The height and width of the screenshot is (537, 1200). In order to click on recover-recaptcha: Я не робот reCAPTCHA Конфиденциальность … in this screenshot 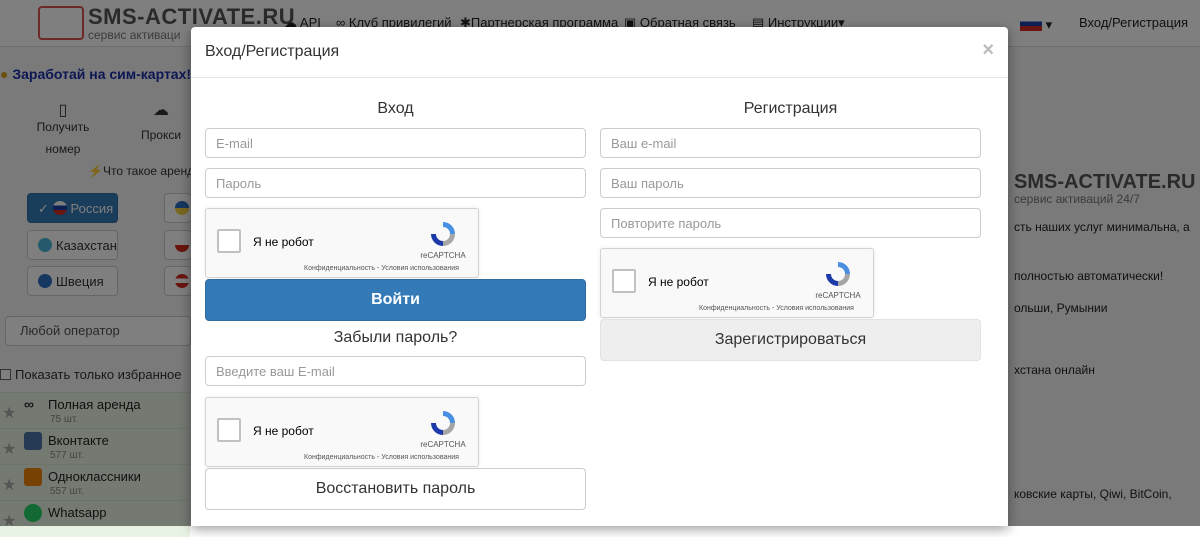, I will do `click(342, 432)`.